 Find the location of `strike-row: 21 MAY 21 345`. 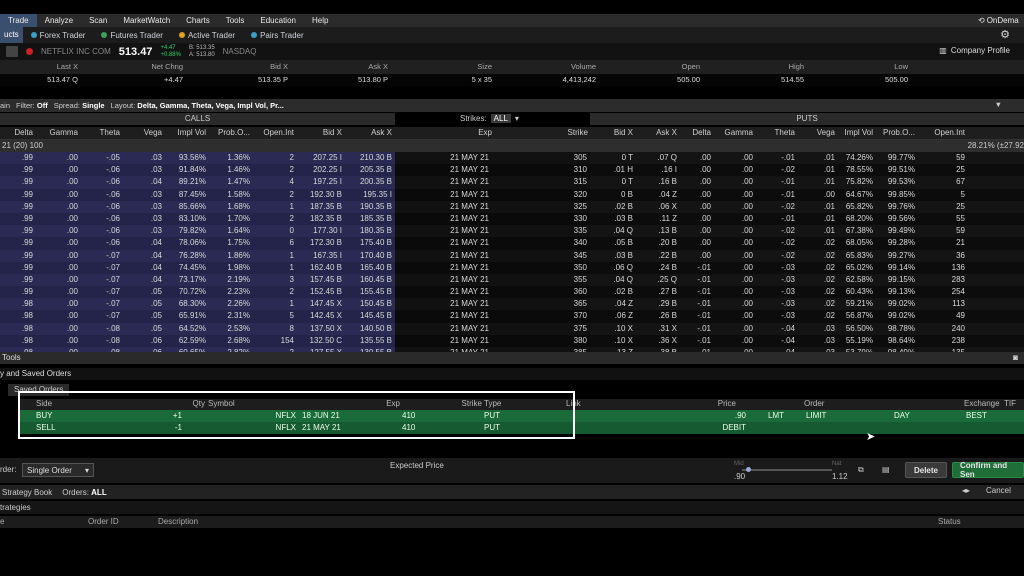

strike-row: 21 MAY 21 345 is located at coordinates (492, 255).